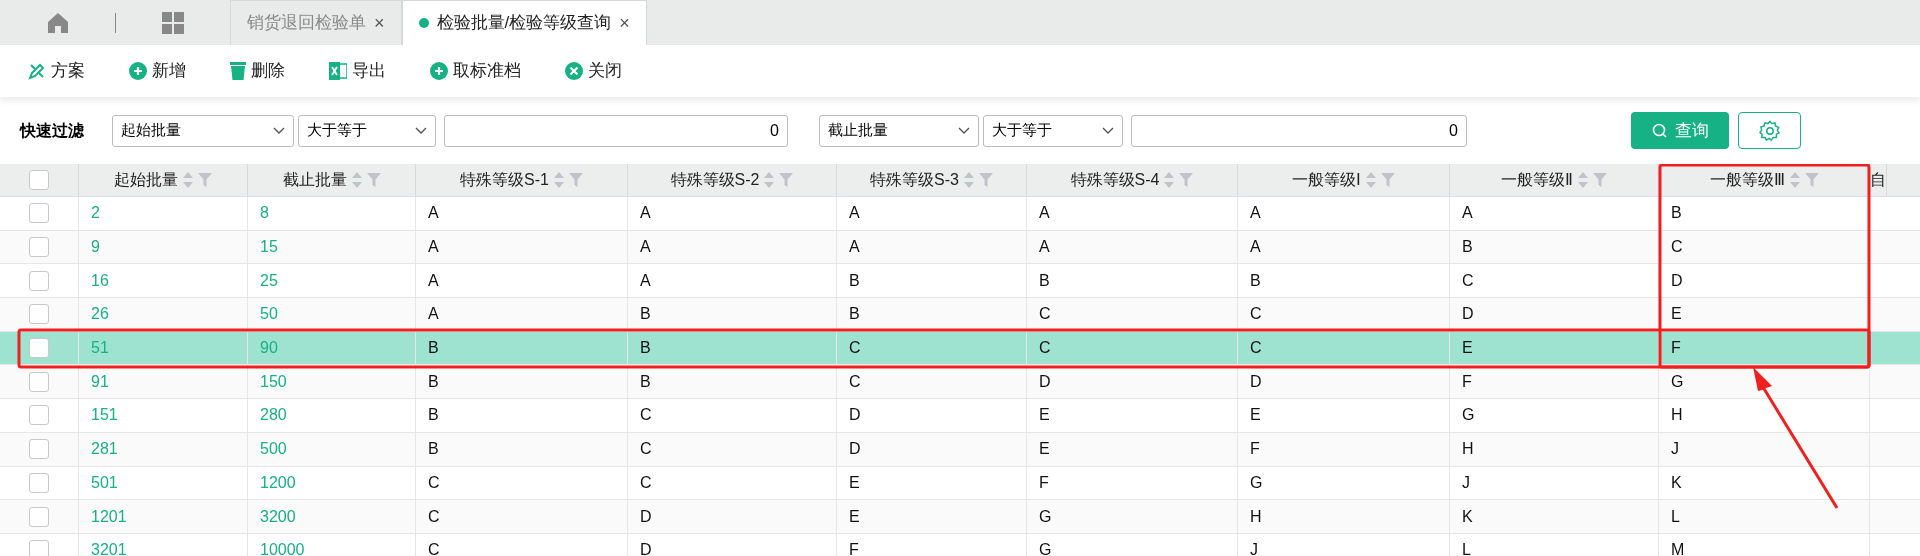 Image resolution: width=1920 pixels, height=556 pixels. I want to click on toolbar-button: 关闭, so click(593, 71).